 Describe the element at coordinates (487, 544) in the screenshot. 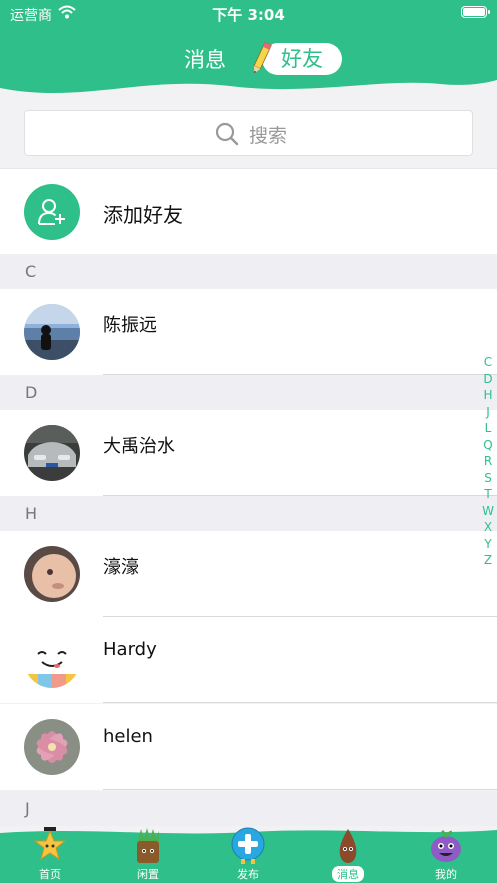

I see `index-letter: Y` at that location.